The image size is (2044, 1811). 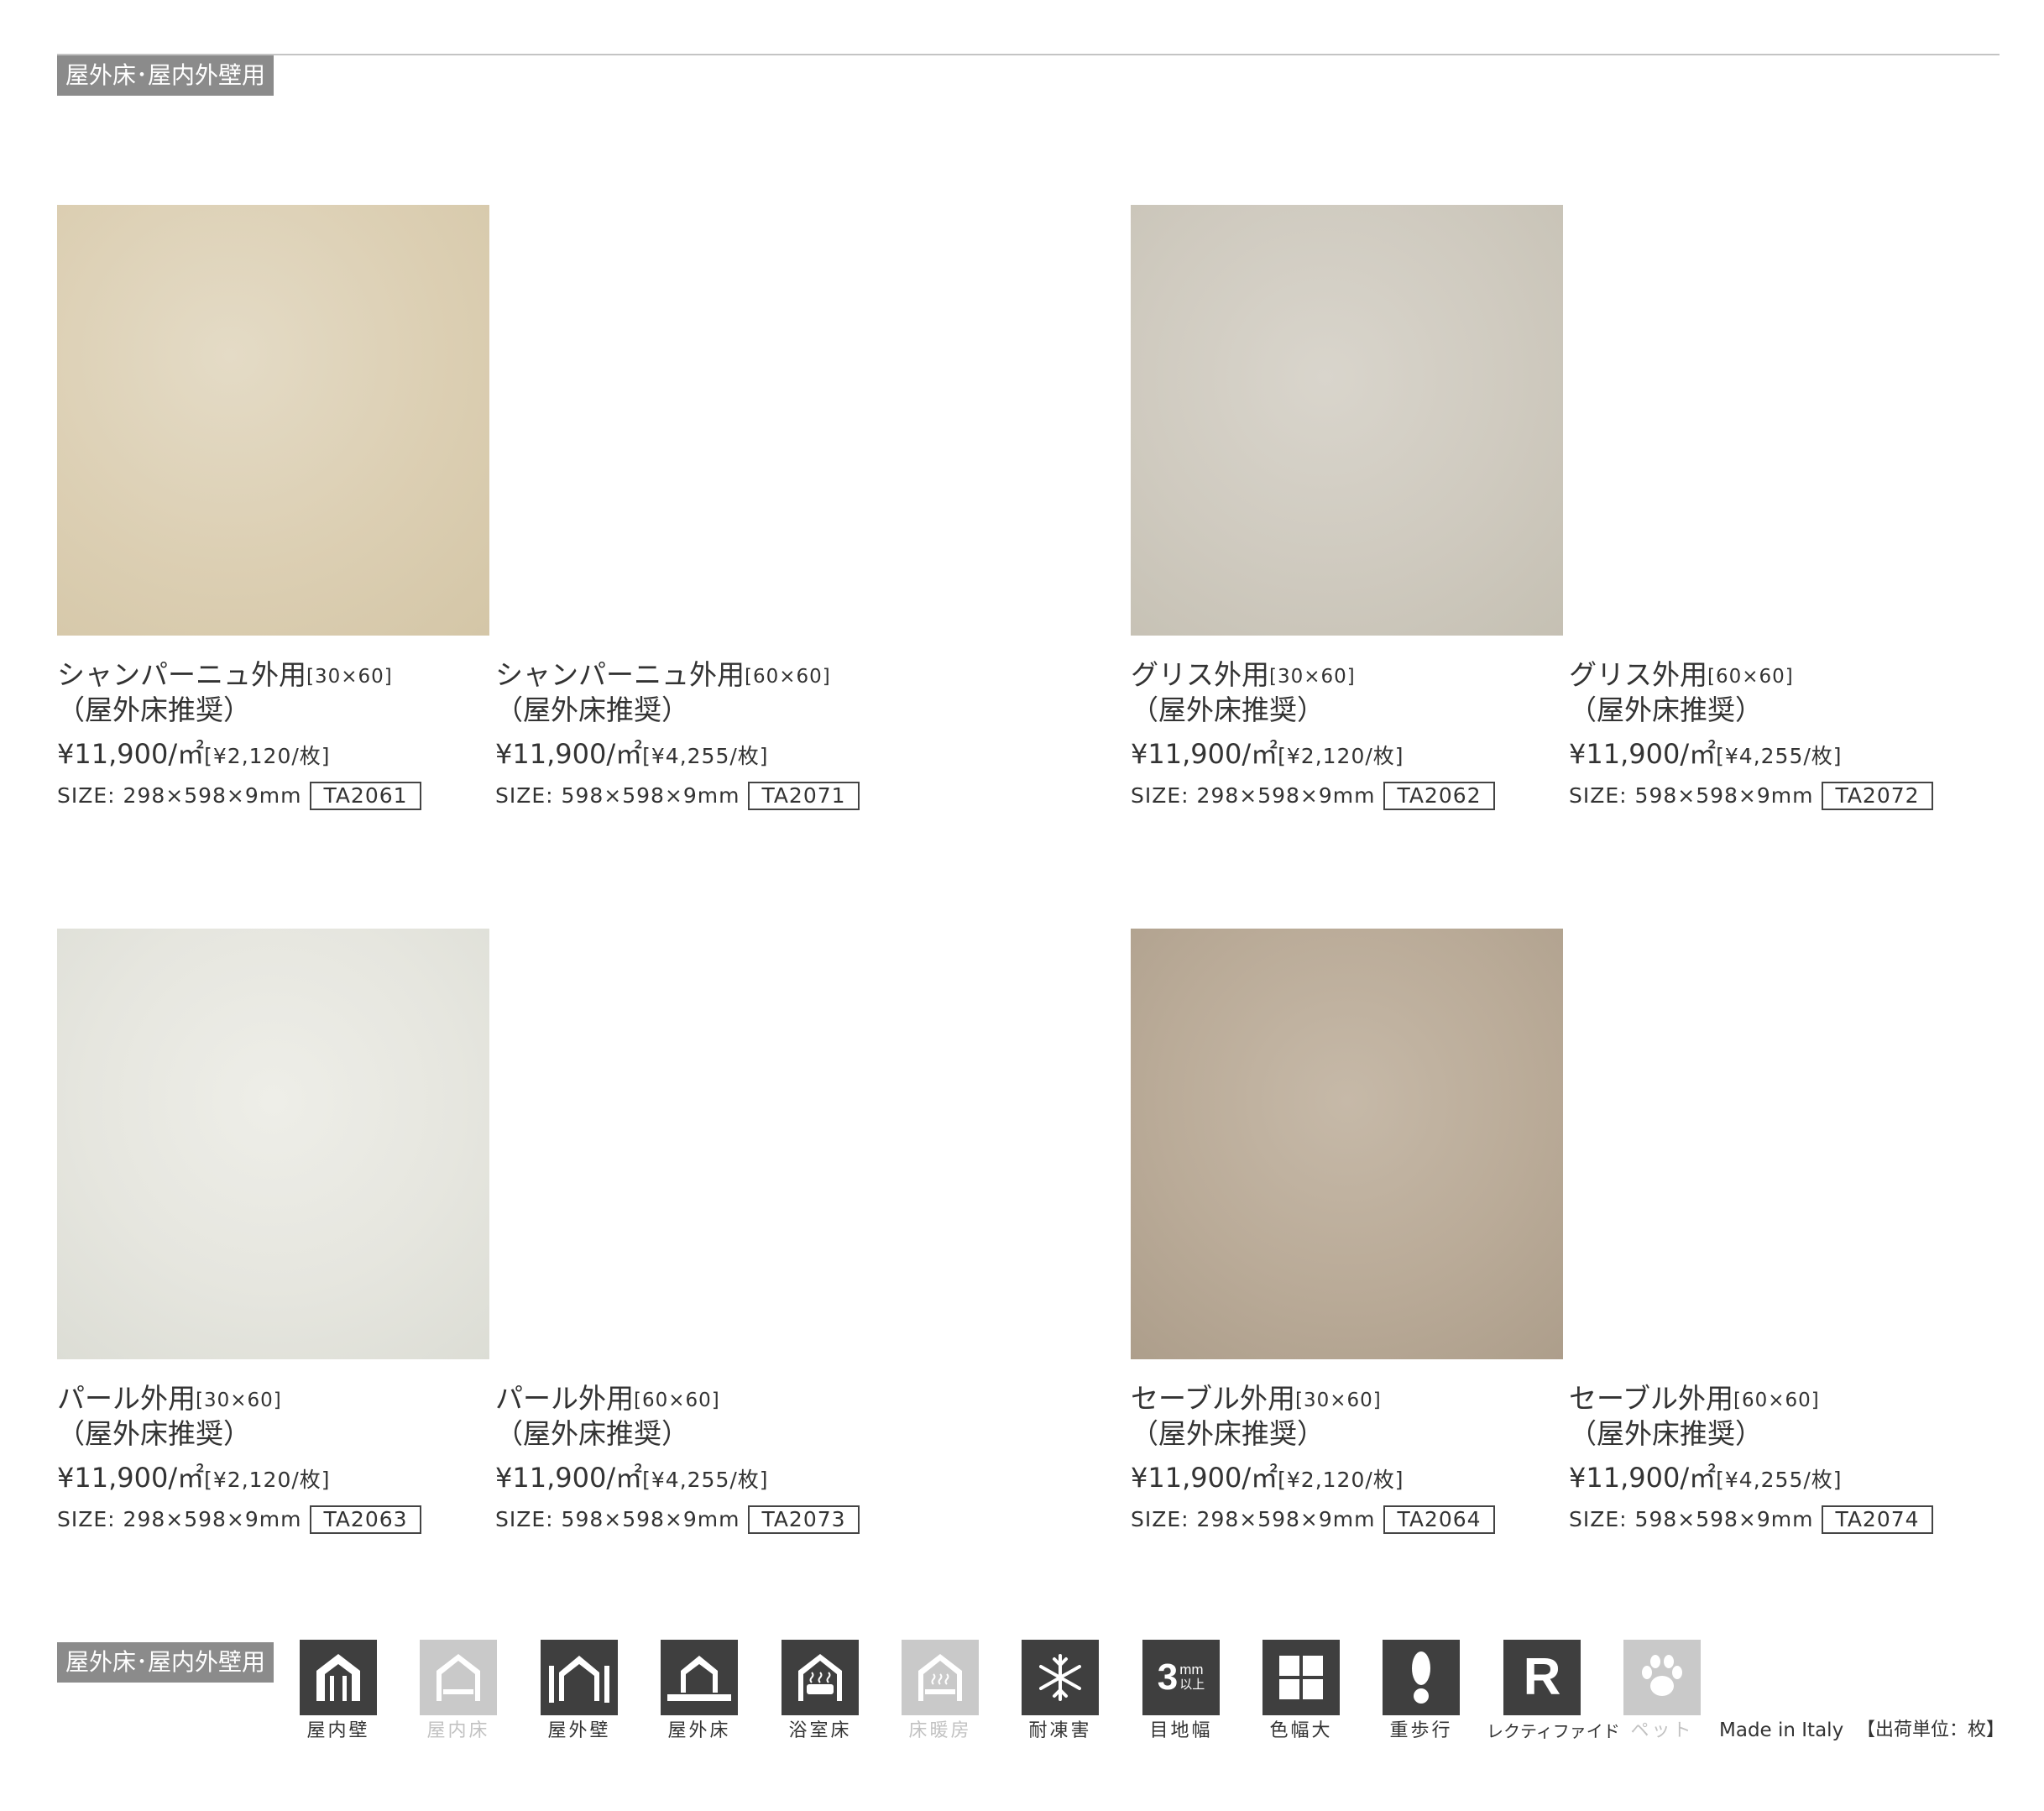 What do you see at coordinates (1638, 674) in the screenshot?
I see `product-name: グリス外用` at bounding box center [1638, 674].